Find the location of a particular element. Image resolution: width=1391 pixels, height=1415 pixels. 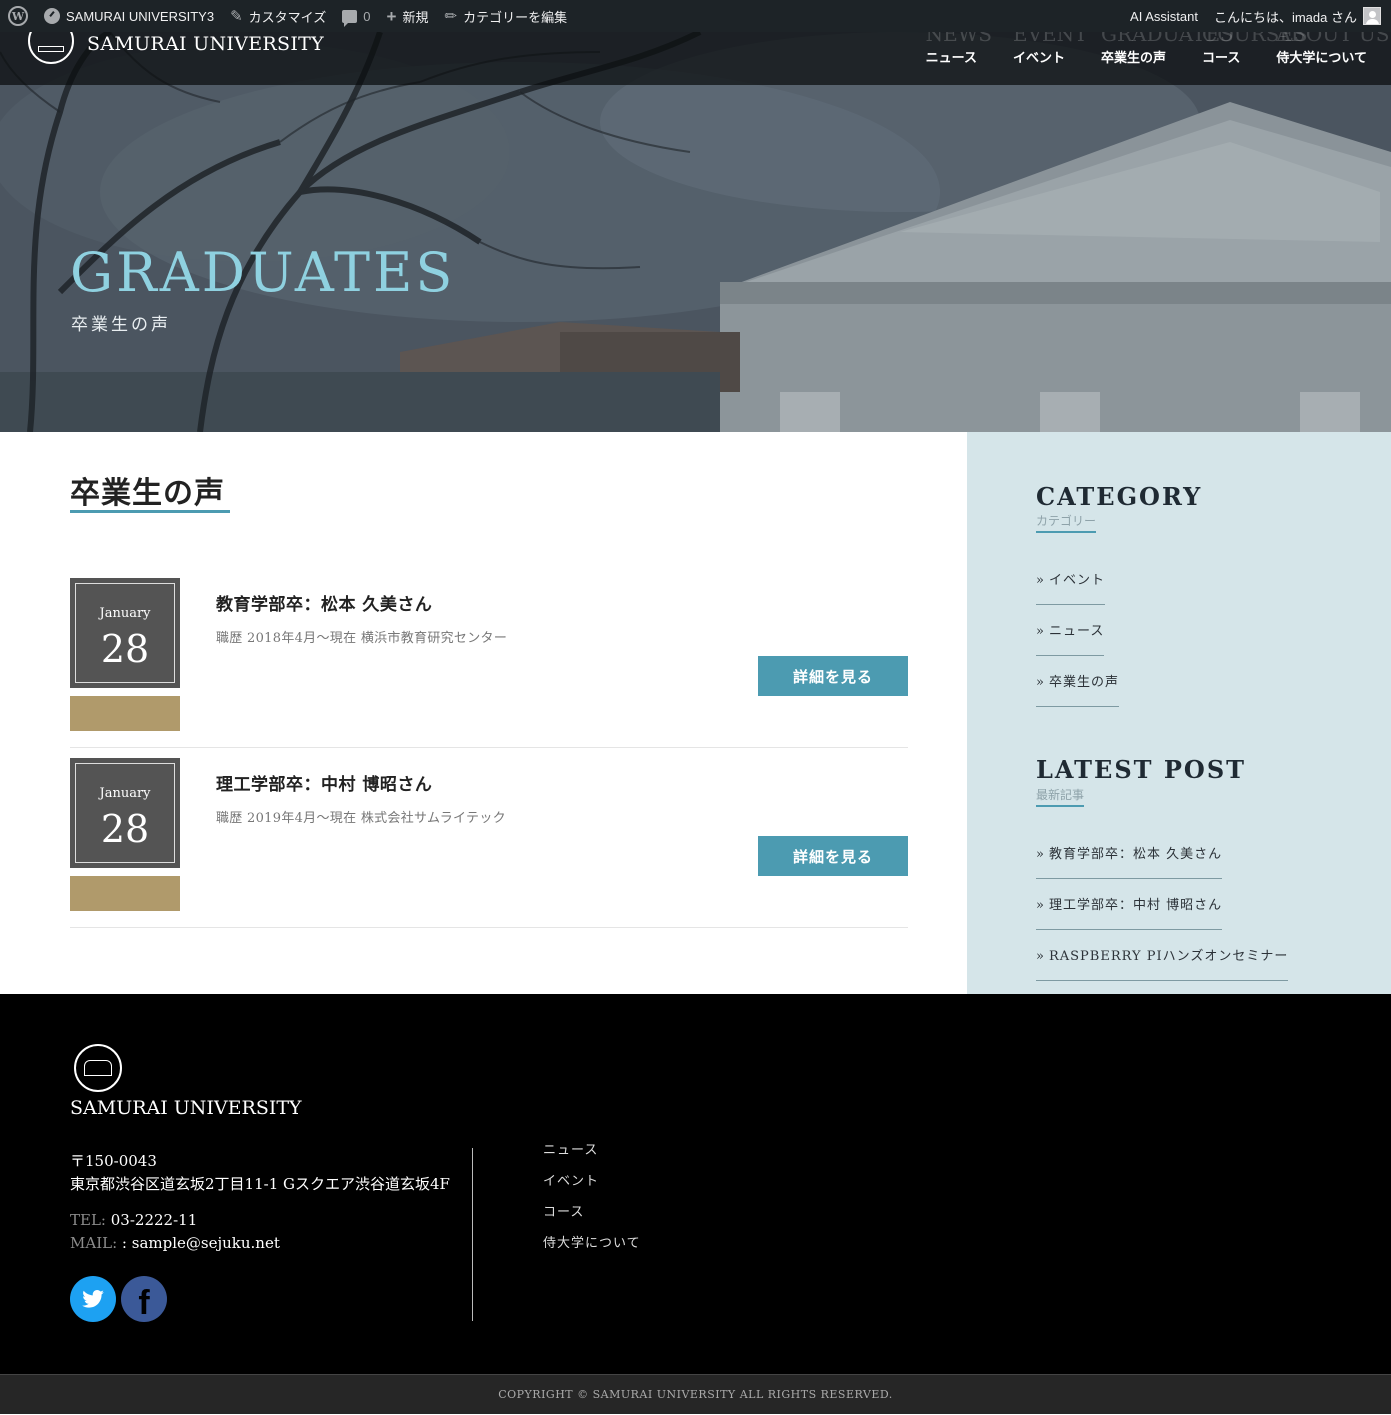

nav-item-ja: 侍大学について is located at coordinates (1321, 58).